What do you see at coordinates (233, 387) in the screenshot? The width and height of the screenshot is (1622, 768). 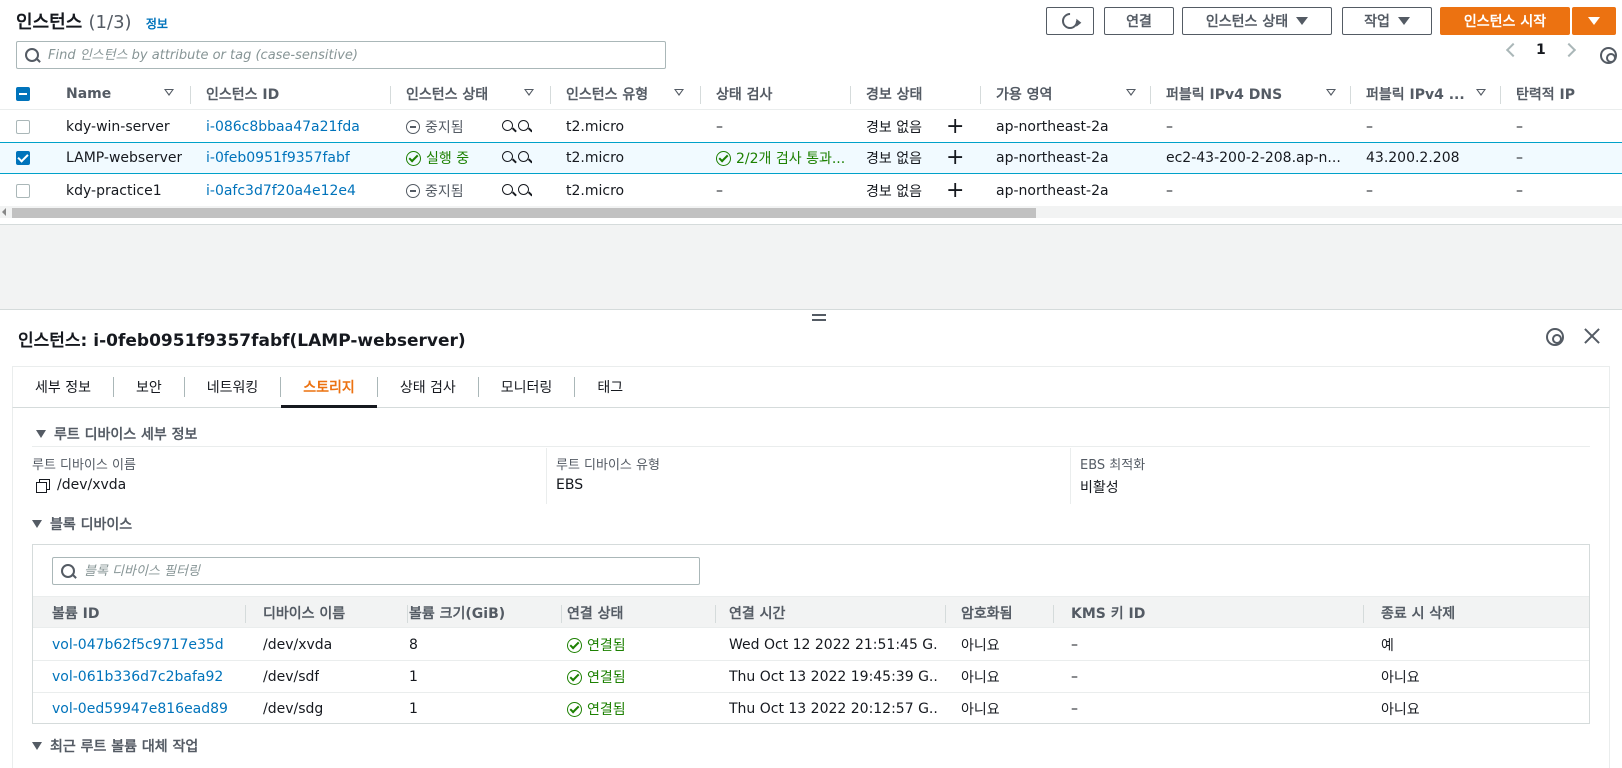 I see `tab-networking: 네트워킹` at bounding box center [233, 387].